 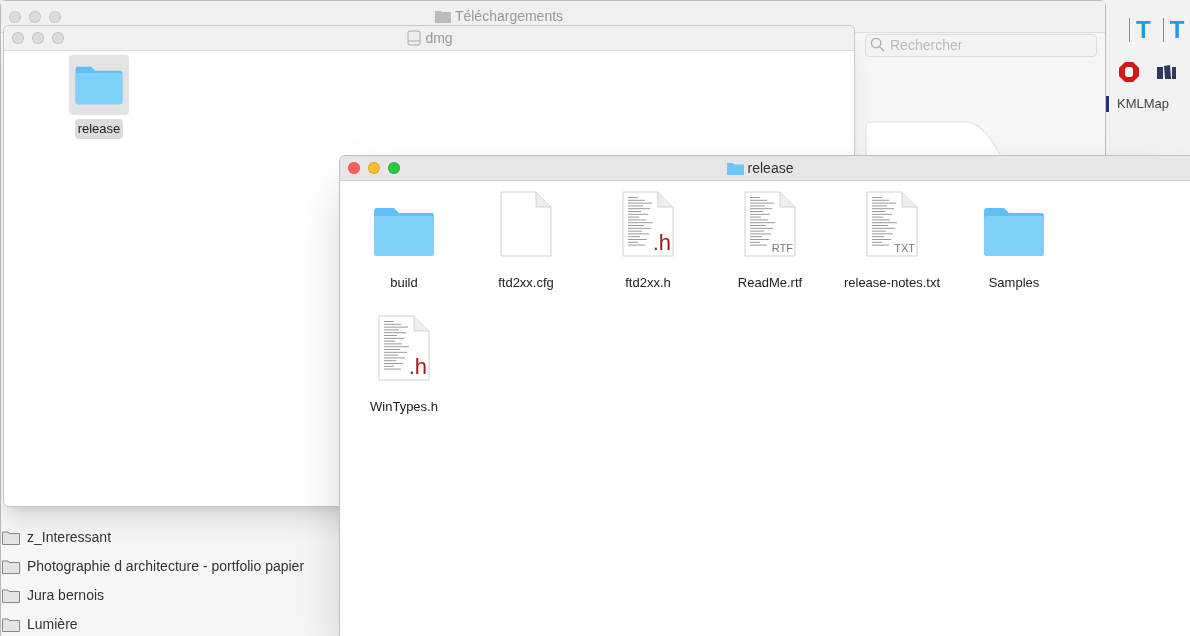 I want to click on window-title: release, so click(x=770, y=168).